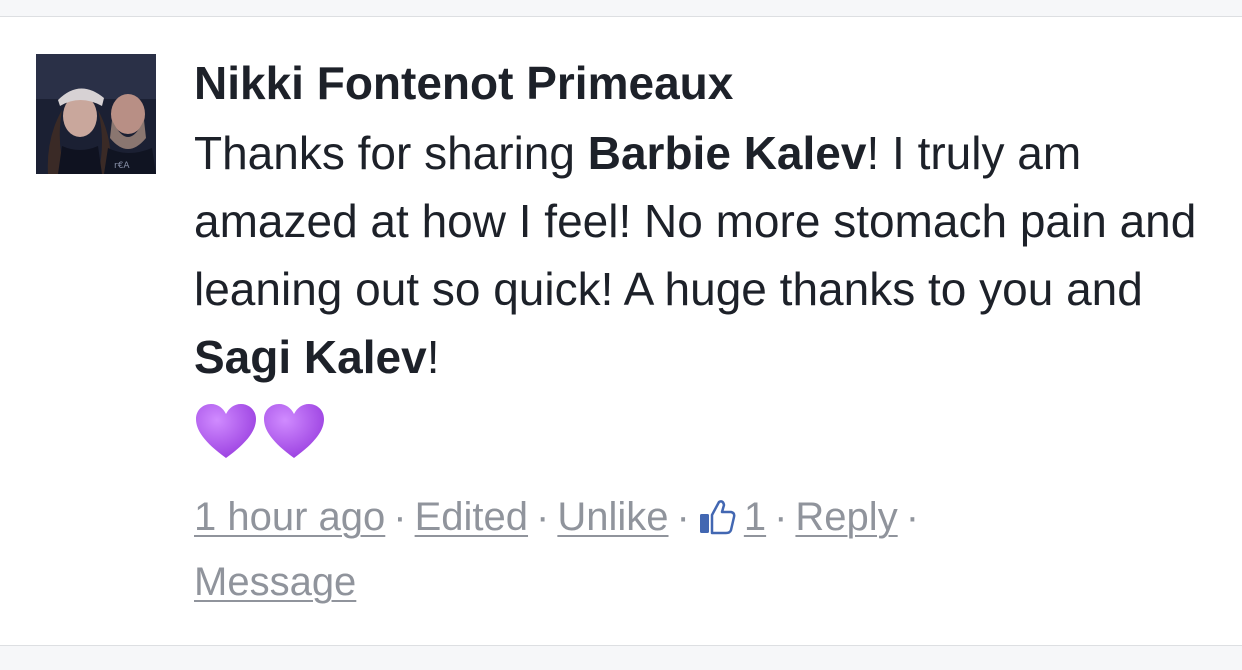  Describe the element at coordinates (727, 153) in the screenshot. I see `mention-barbie-kalev: Barbie Kalev` at that location.